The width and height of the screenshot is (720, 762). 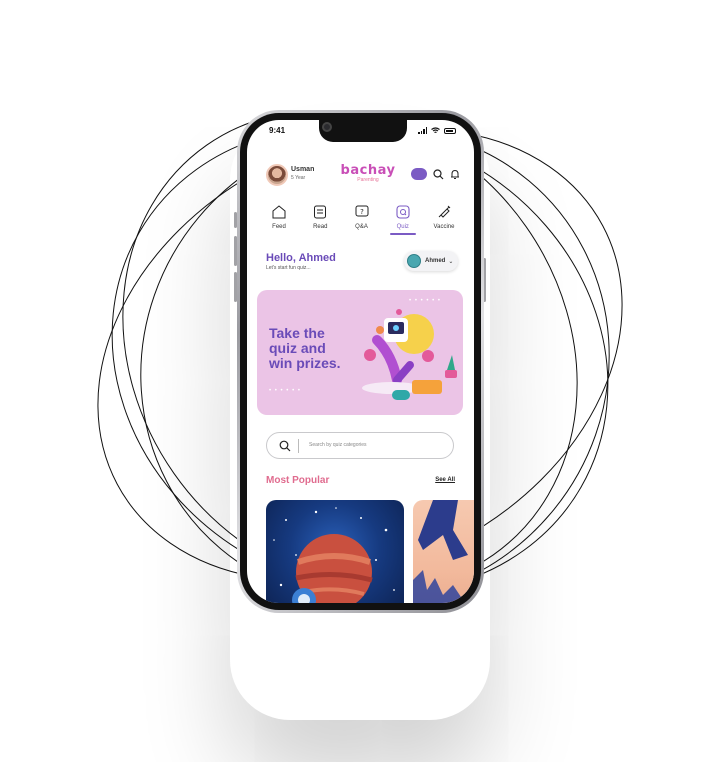 What do you see at coordinates (444, 211) in the screenshot?
I see `syringe-icon` at bounding box center [444, 211].